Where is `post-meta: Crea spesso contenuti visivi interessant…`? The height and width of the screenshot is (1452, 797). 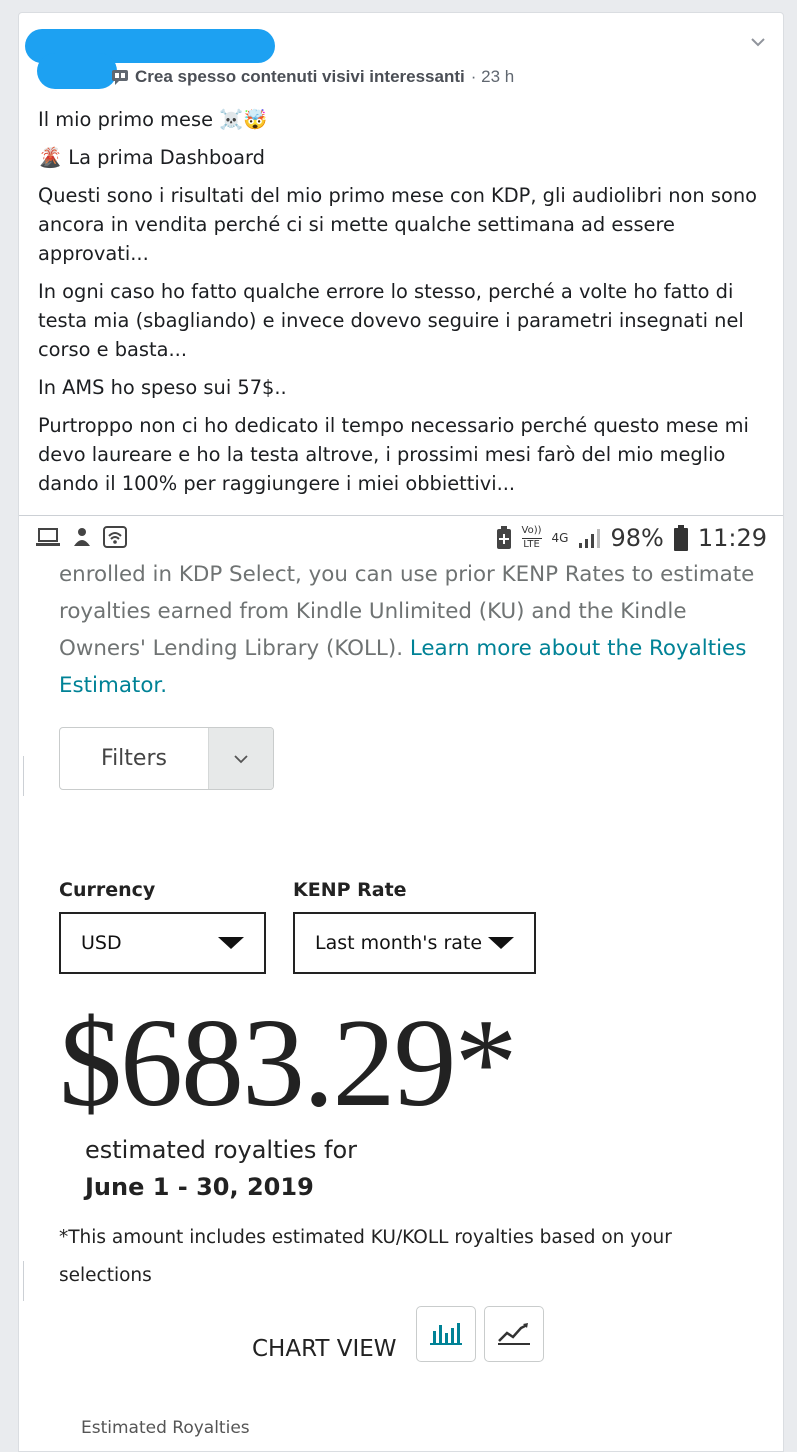
post-meta: Crea spesso contenuti visivi interessant… is located at coordinates (312, 77).